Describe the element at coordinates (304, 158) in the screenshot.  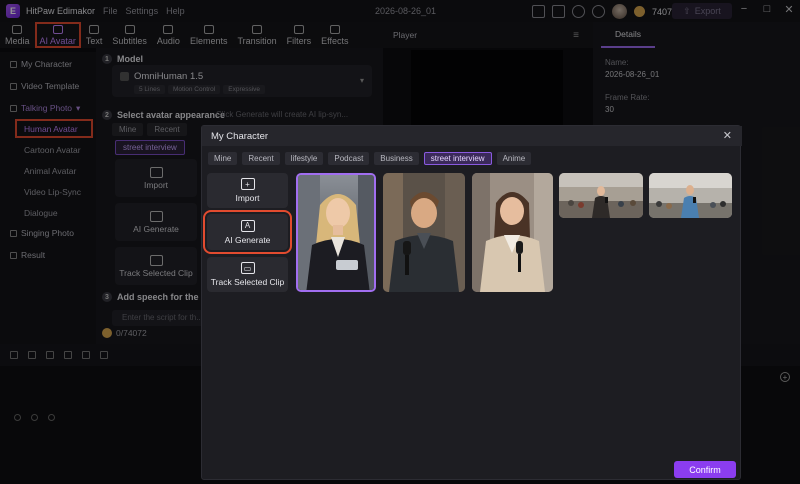
I see `tab-lifestyle: lifestyle` at that location.